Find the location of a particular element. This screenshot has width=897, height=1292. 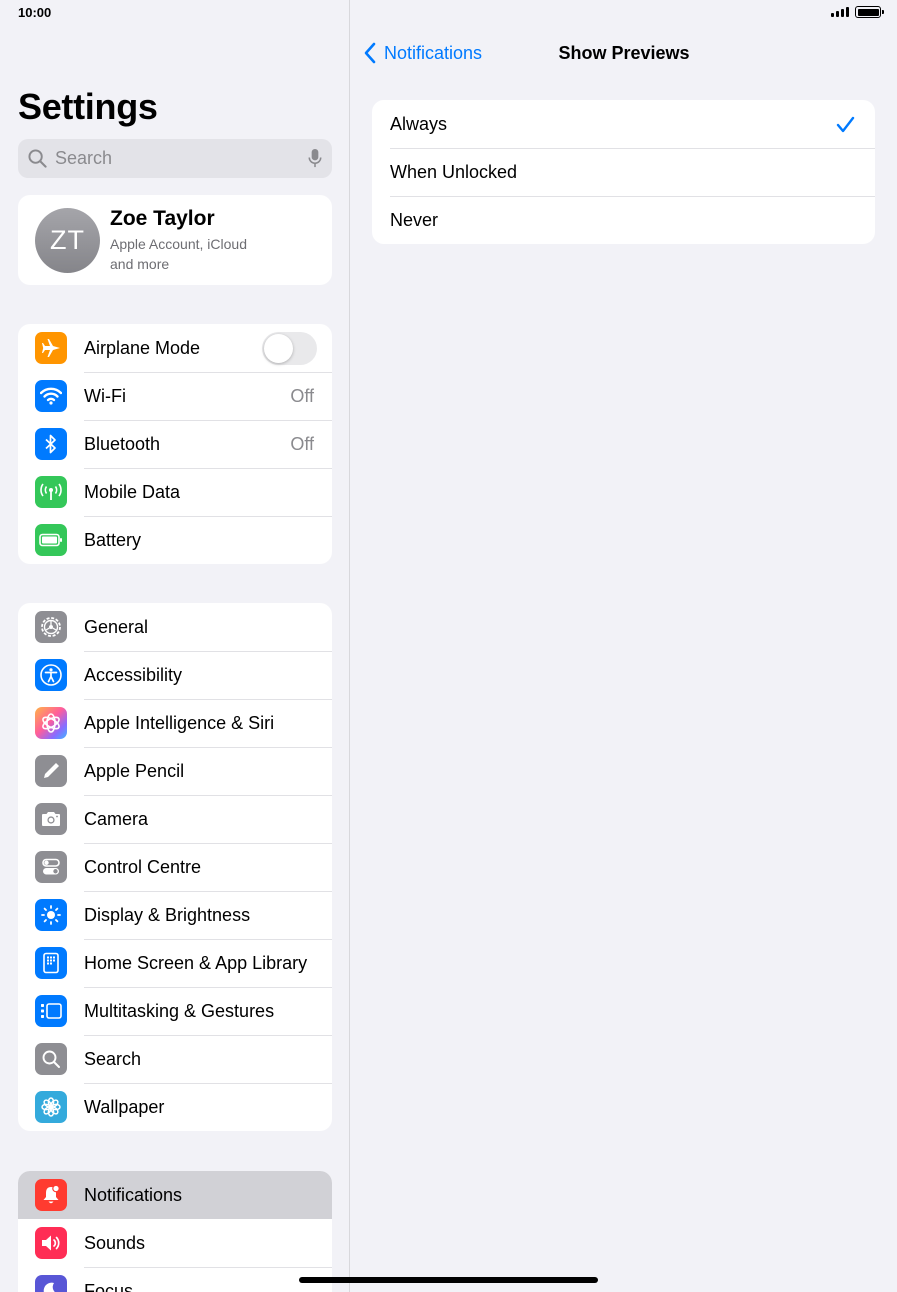

sidebar-item-label: Multitasking & Gestures is located at coordinates (179, 1010).